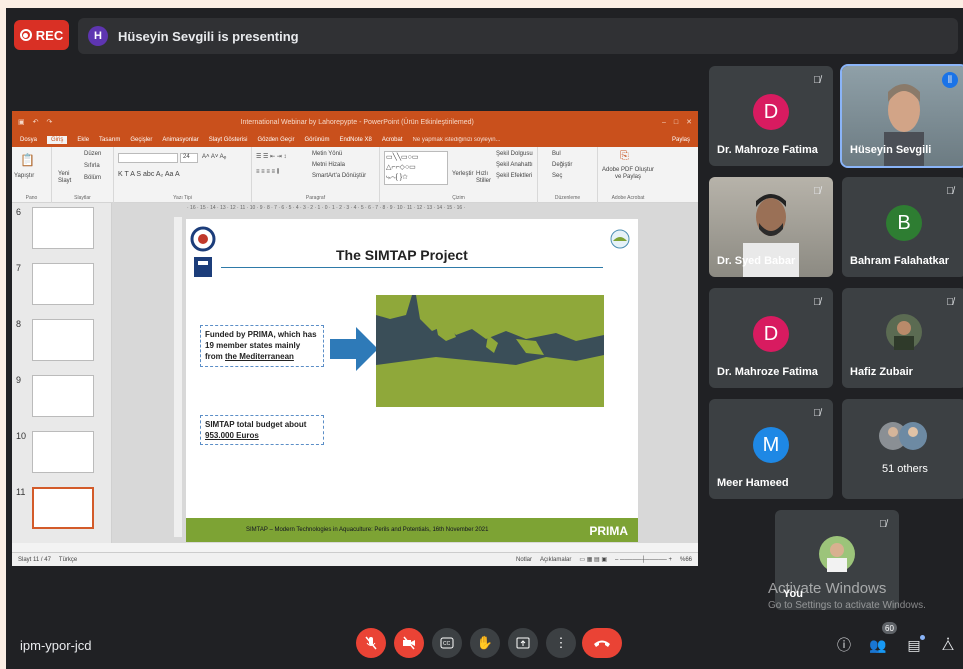 This screenshot has width=963, height=669. Describe the element at coordinates (92, 166) in the screenshot. I see `reset-button: Sıfırla` at that location.